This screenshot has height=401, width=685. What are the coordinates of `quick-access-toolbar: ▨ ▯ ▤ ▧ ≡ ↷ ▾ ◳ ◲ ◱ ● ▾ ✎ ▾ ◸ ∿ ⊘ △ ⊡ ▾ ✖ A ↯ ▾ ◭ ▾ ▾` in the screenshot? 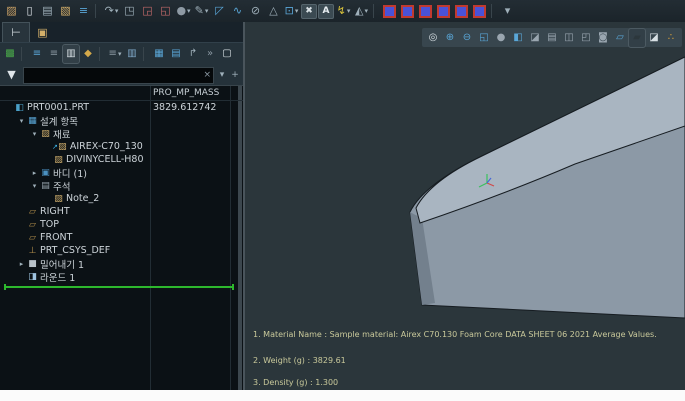 It's located at (342, 11).